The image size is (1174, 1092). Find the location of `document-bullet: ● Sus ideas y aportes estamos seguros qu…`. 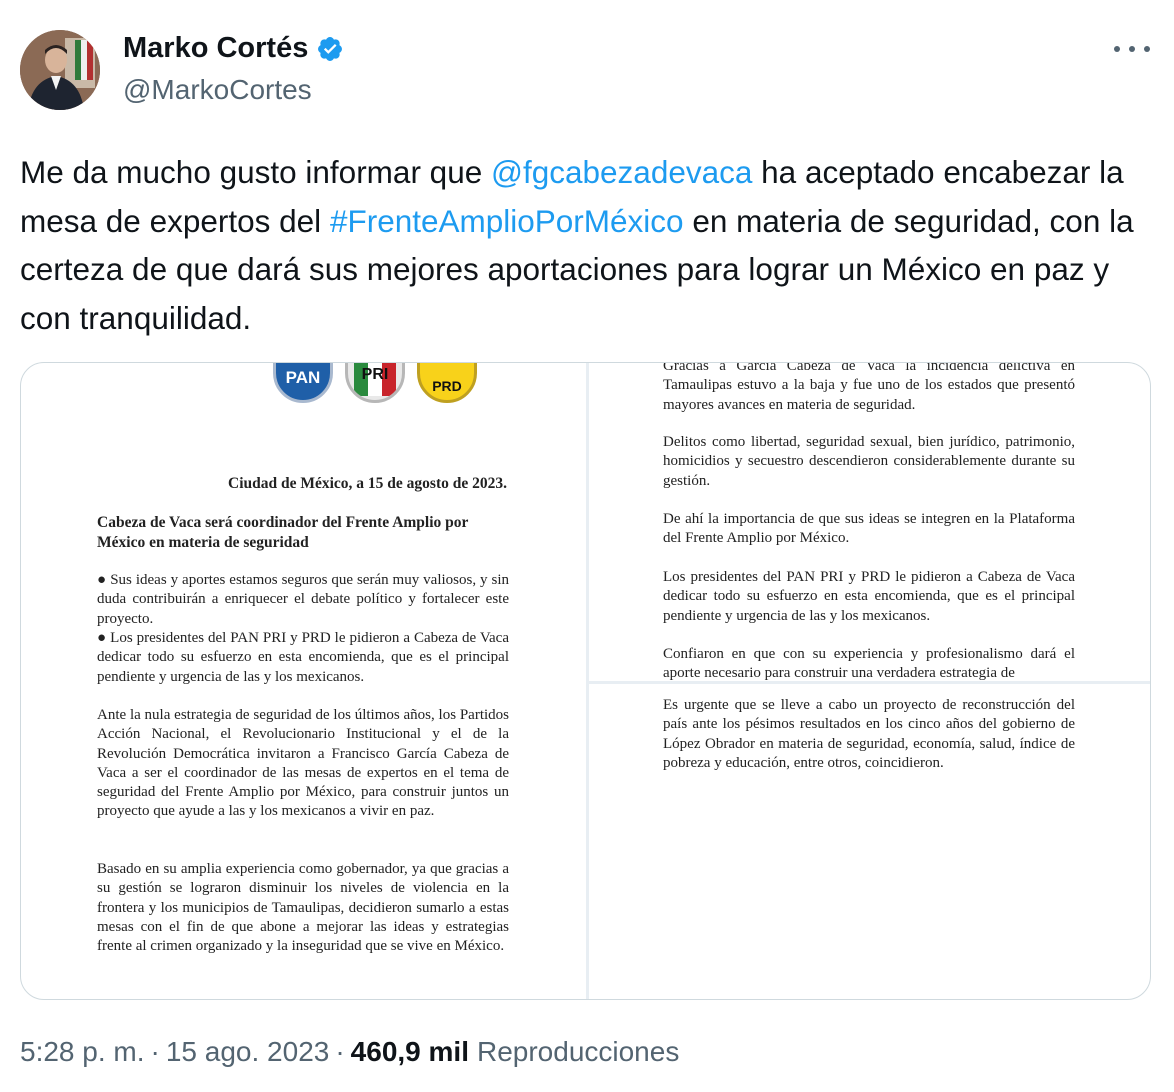

document-bullet: ● Sus ideas y aportes estamos seguros qu… is located at coordinates (303, 599).